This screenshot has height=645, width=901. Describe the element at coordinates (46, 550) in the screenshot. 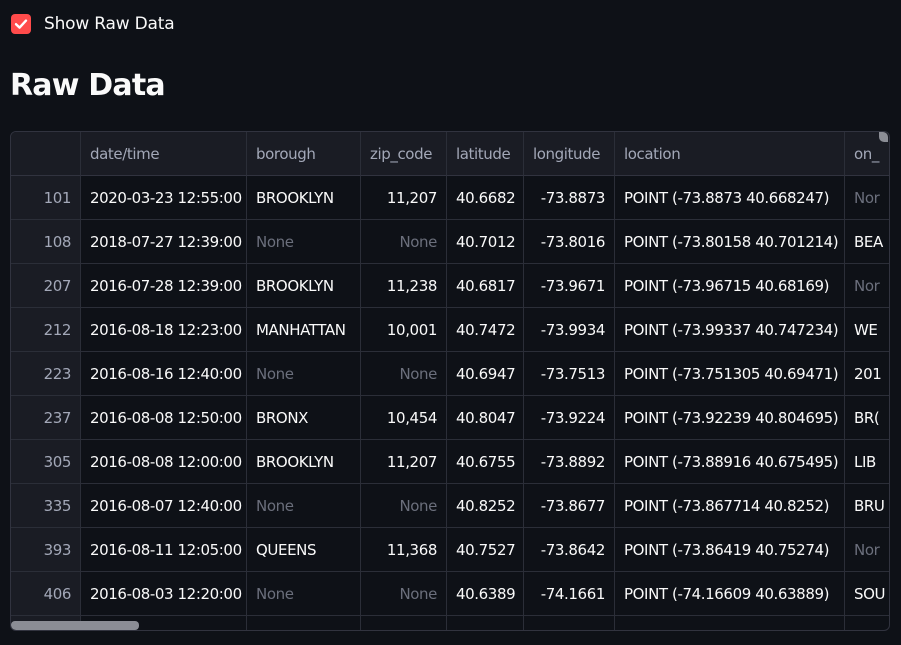

I see `row-index: 393` at that location.